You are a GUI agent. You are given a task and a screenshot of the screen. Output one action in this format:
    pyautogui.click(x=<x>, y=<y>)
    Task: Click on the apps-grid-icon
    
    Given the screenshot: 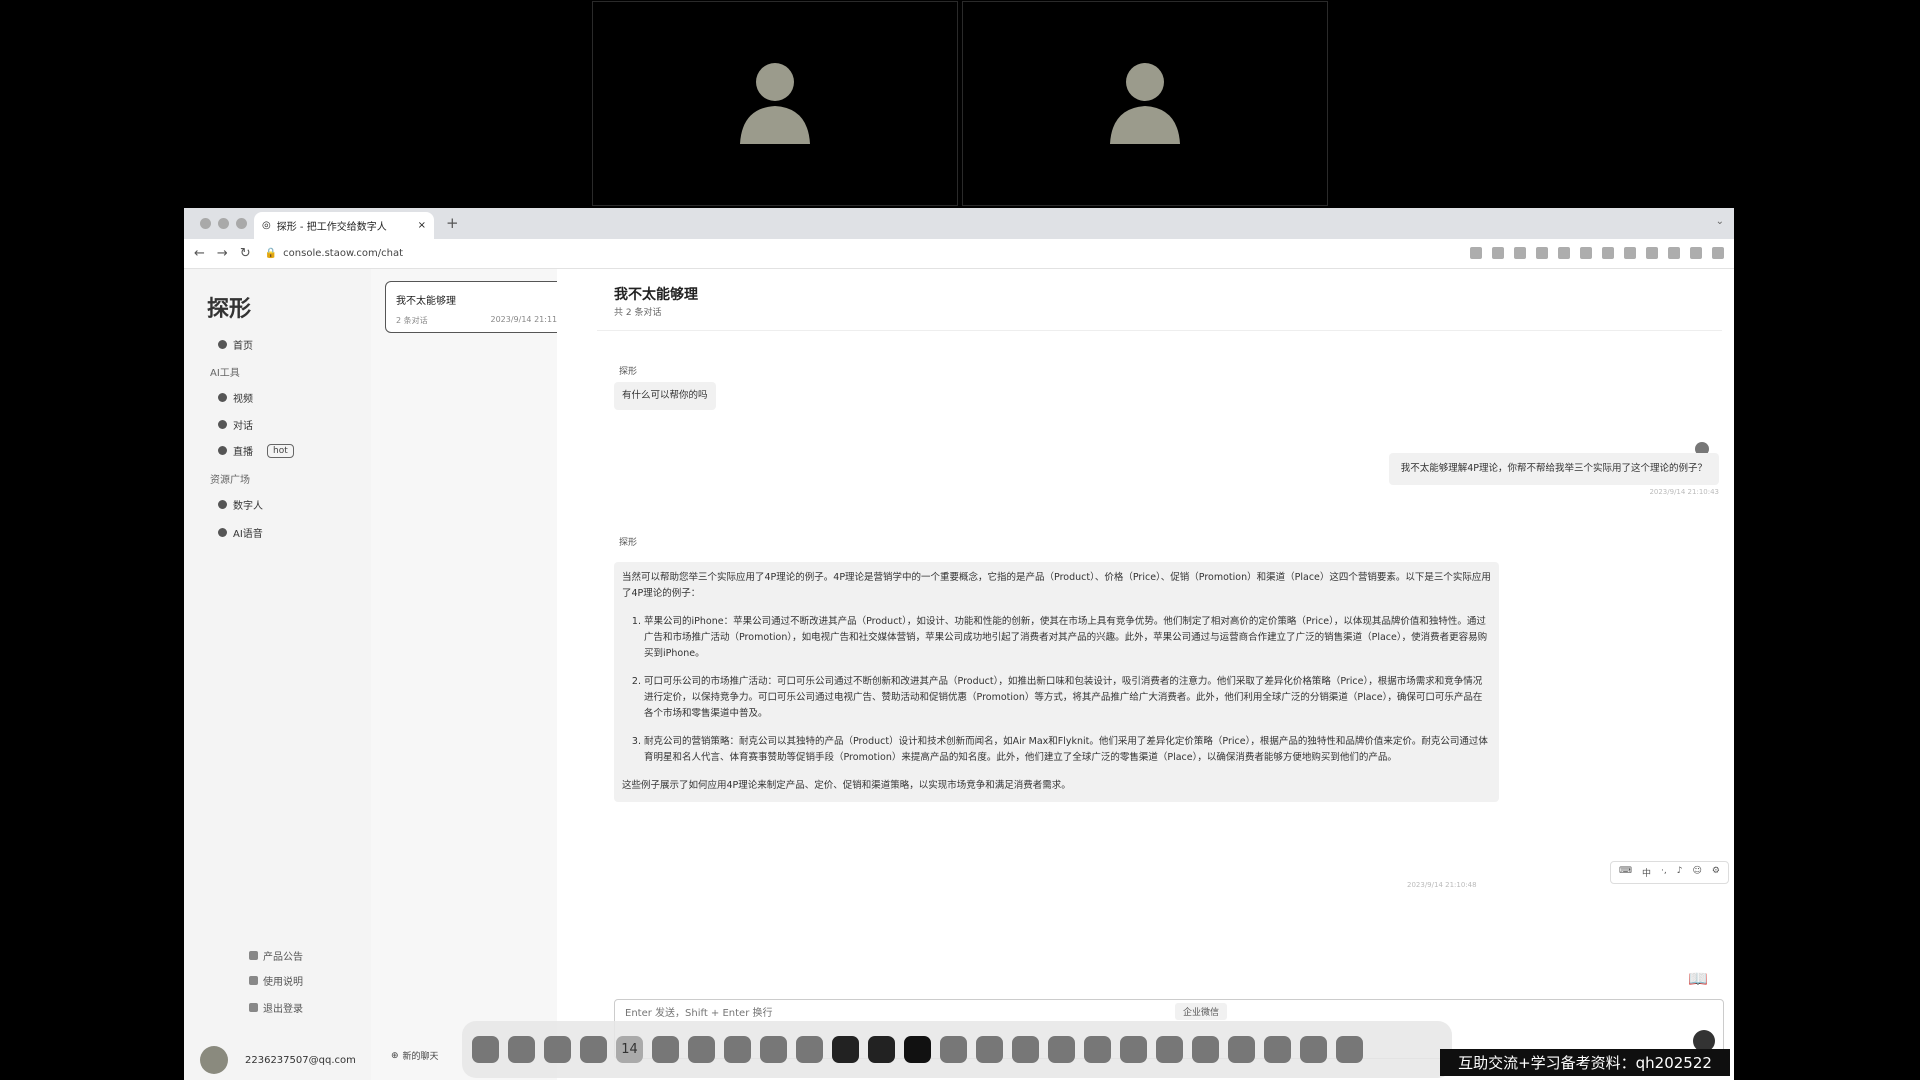 What is the action you would take?
    pyautogui.click(x=557, y=1049)
    